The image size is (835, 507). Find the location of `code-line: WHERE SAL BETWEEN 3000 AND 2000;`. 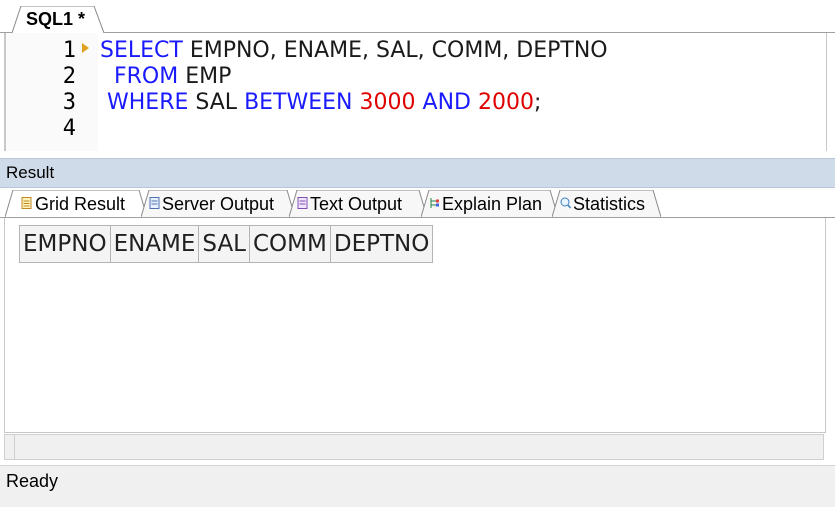

code-line: WHERE SAL BETWEEN 3000 AND 2000; is located at coordinates (320, 103).